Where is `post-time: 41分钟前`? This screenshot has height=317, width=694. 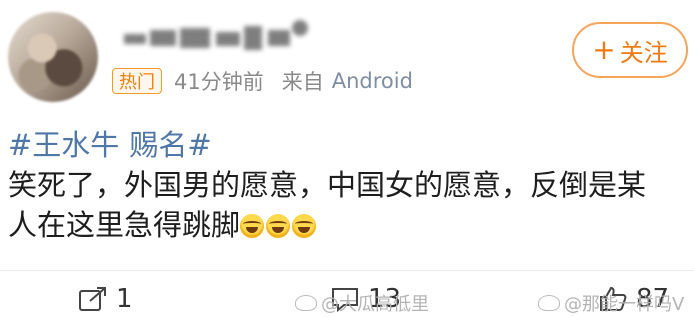 post-time: 41分钟前 is located at coordinates (219, 82).